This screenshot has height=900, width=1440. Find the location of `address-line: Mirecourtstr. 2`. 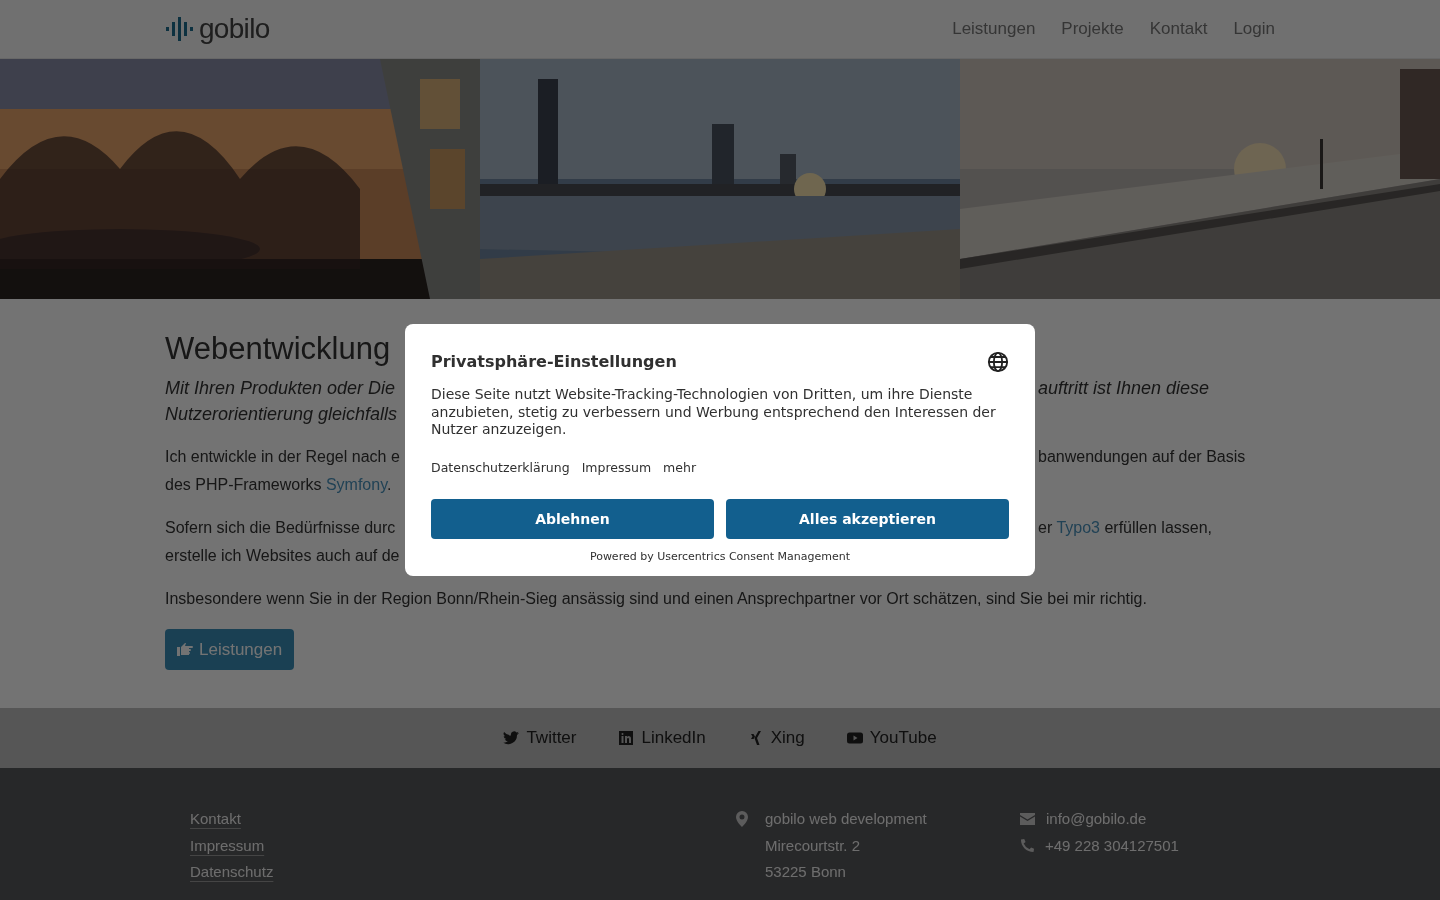

address-line: Mirecourtstr. 2 is located at coordinates (813, 845).